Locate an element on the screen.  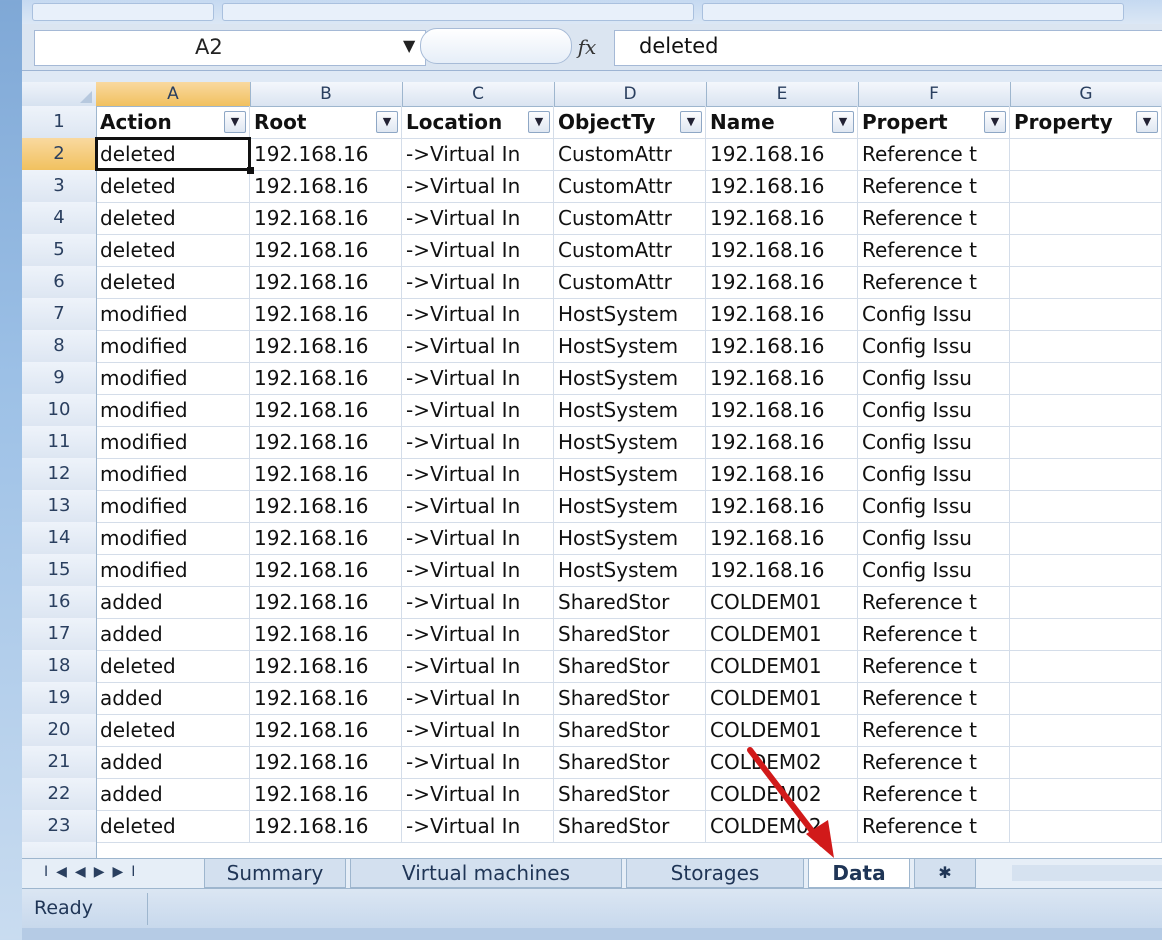
table-cell: CustomAttr is located at coordinates (630, 250).